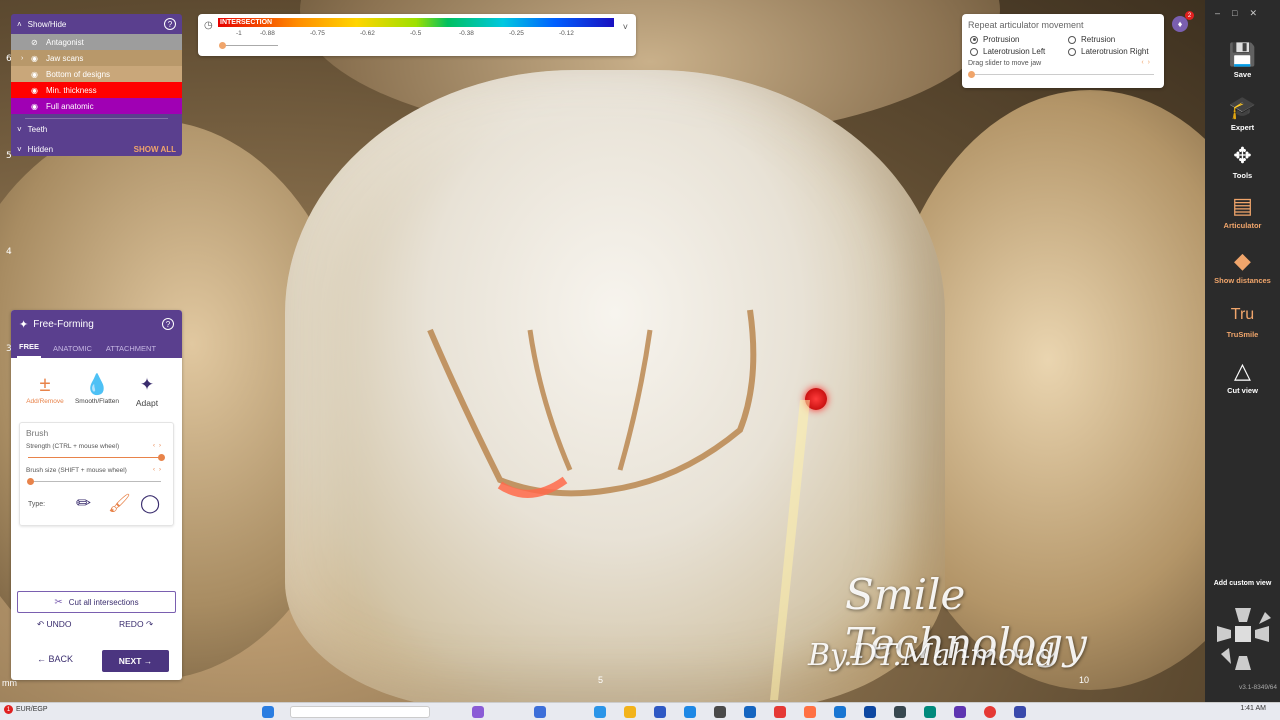 The width and height of the screenshot is (1280, 720). I want to click on intersection-slider-handle, so click(222, 45).